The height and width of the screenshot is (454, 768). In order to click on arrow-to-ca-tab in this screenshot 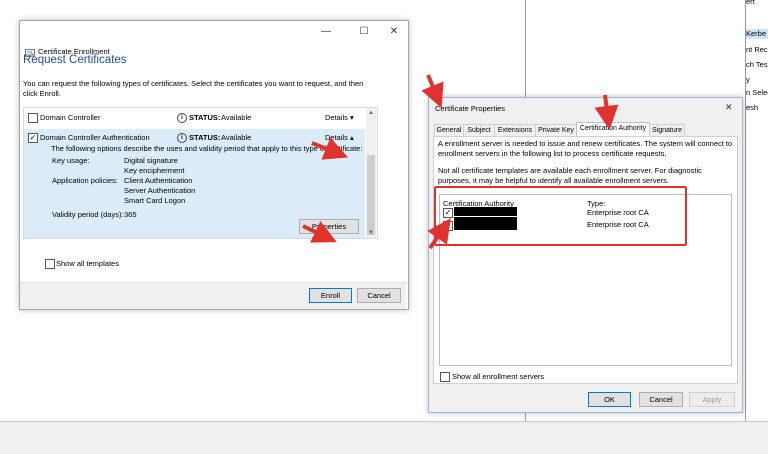, I will do `click(606, 112)`.